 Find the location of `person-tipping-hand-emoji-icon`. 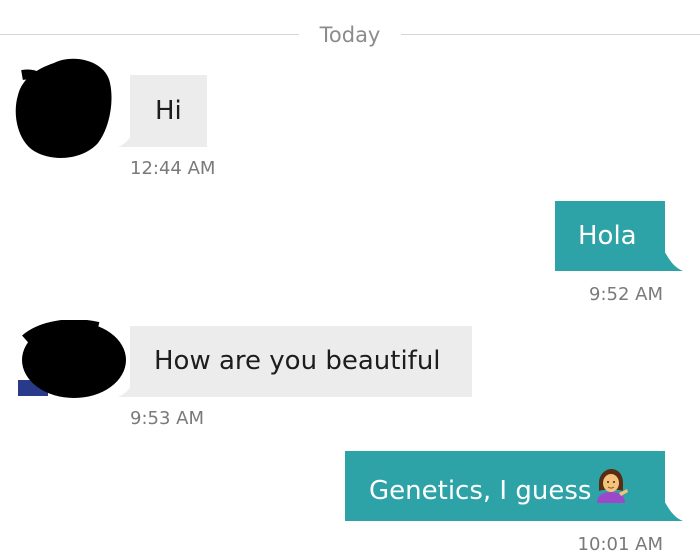

person-tipping-hand-emoji-icon is located at coordinates (611, 490).